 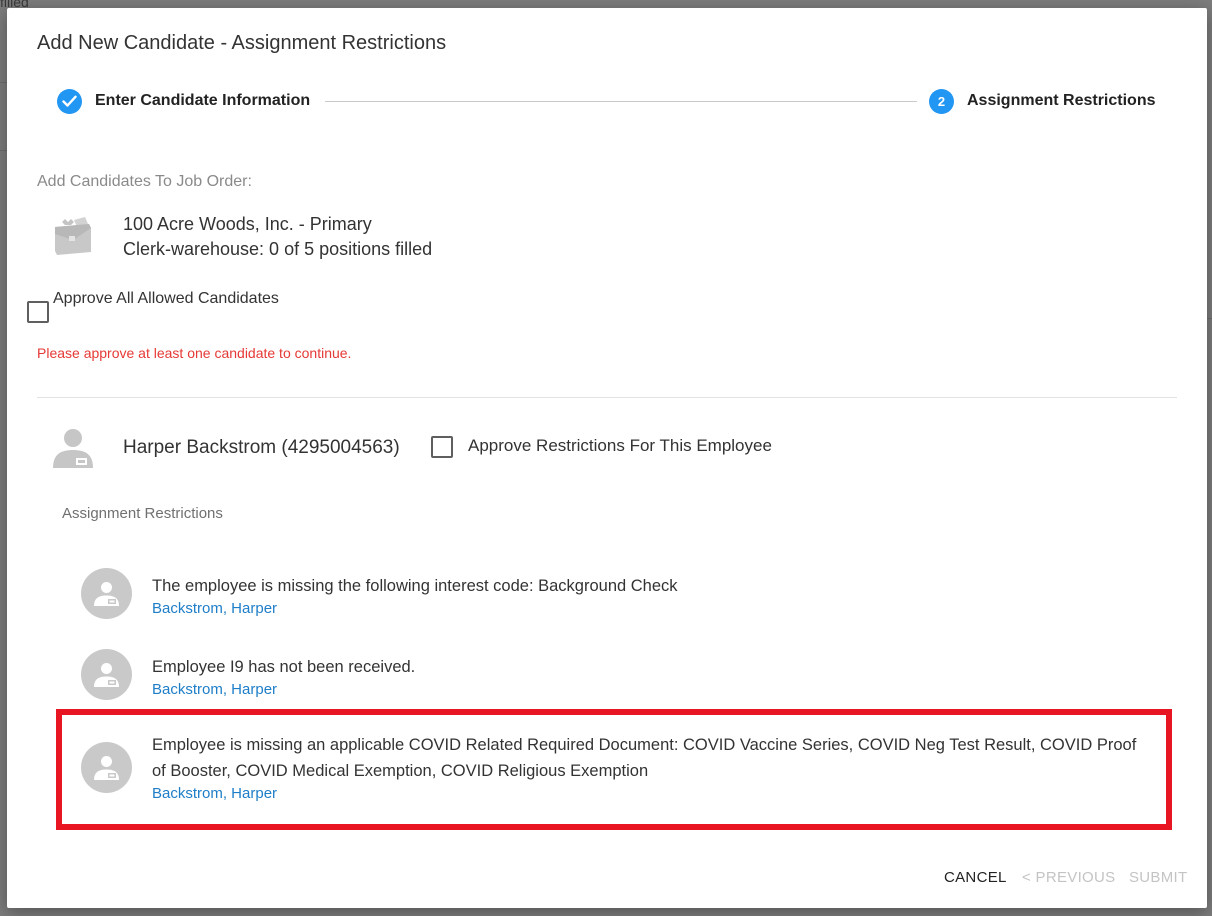 I want to click on section-divider, so click(x=607, y=397).